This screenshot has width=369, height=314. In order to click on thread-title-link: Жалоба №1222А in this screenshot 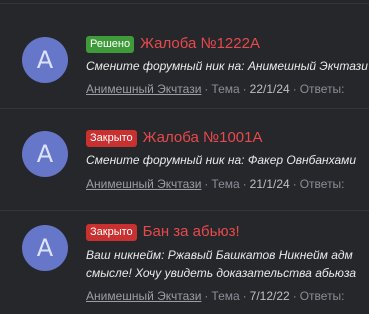, I will do `click(200, 44)`.